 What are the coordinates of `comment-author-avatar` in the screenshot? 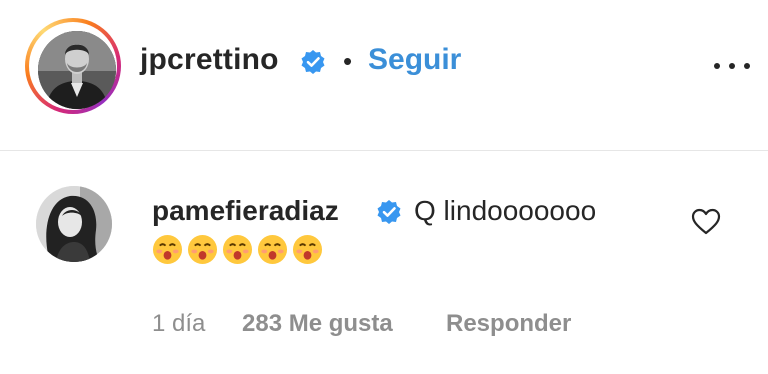 It's located at (74, 224).